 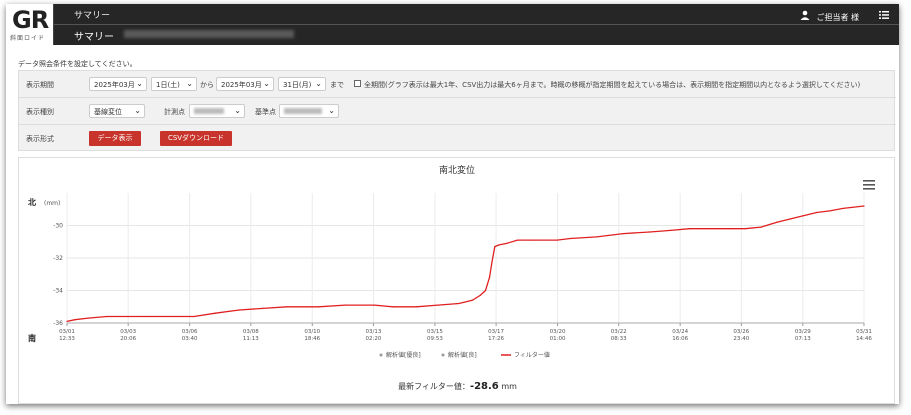 What do you see at coordinates (680, 332) in the screenshot?
I see `x-tick-date: 03/24` at bounding box center [680, 332].